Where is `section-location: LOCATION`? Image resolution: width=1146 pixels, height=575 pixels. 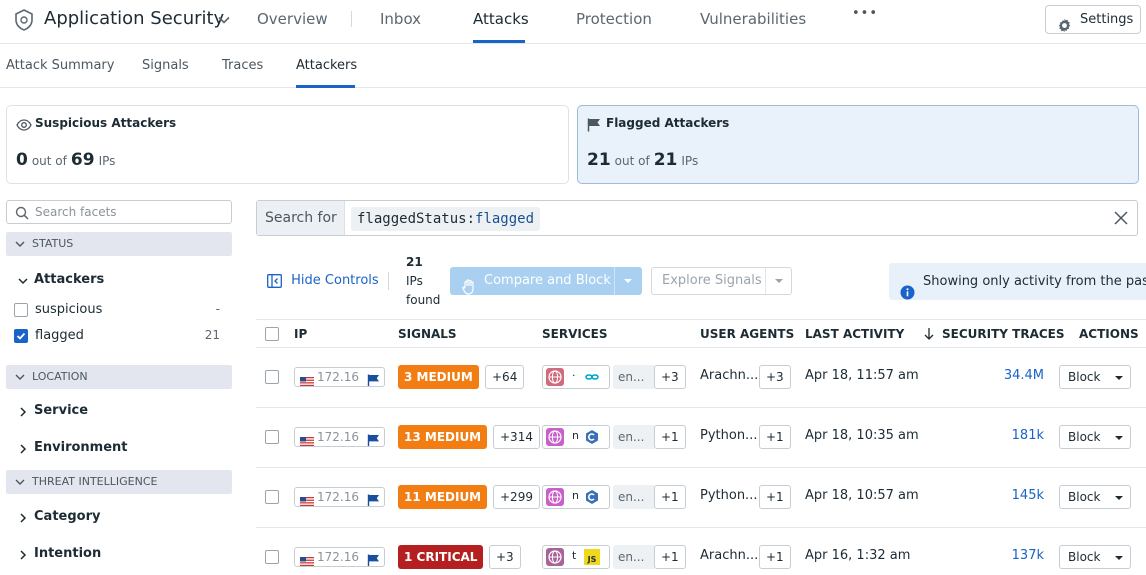 section-location: LOCATION is located at coordinates (119, 377).